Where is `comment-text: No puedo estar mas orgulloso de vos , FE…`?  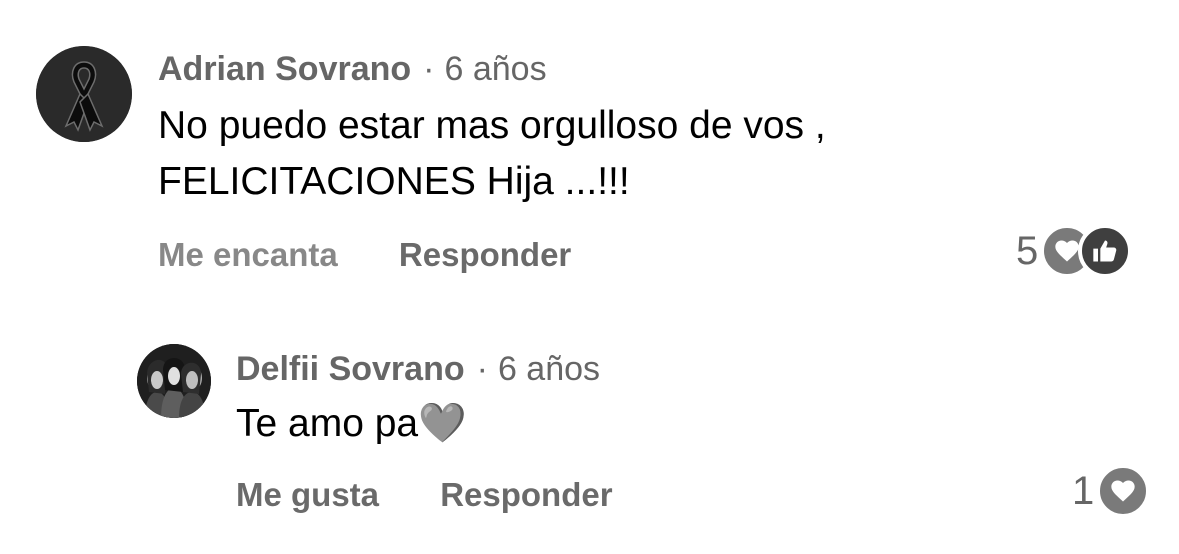
comment-text: No puedo estar mas orgulloso de vos , FE… is located at coordinates (492, 154).